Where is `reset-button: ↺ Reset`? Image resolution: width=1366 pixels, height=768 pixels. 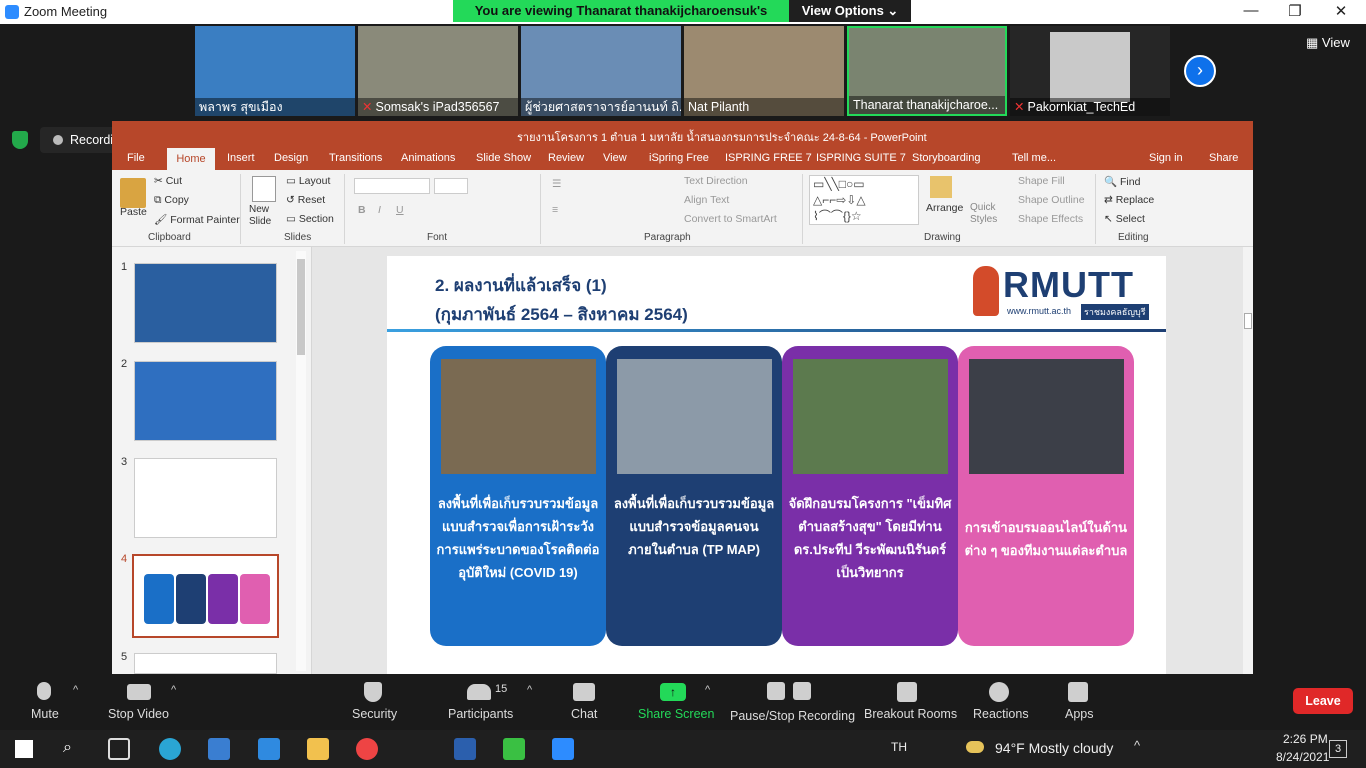
reset-button: ↺ Reset is located at coordinates (305, 200).